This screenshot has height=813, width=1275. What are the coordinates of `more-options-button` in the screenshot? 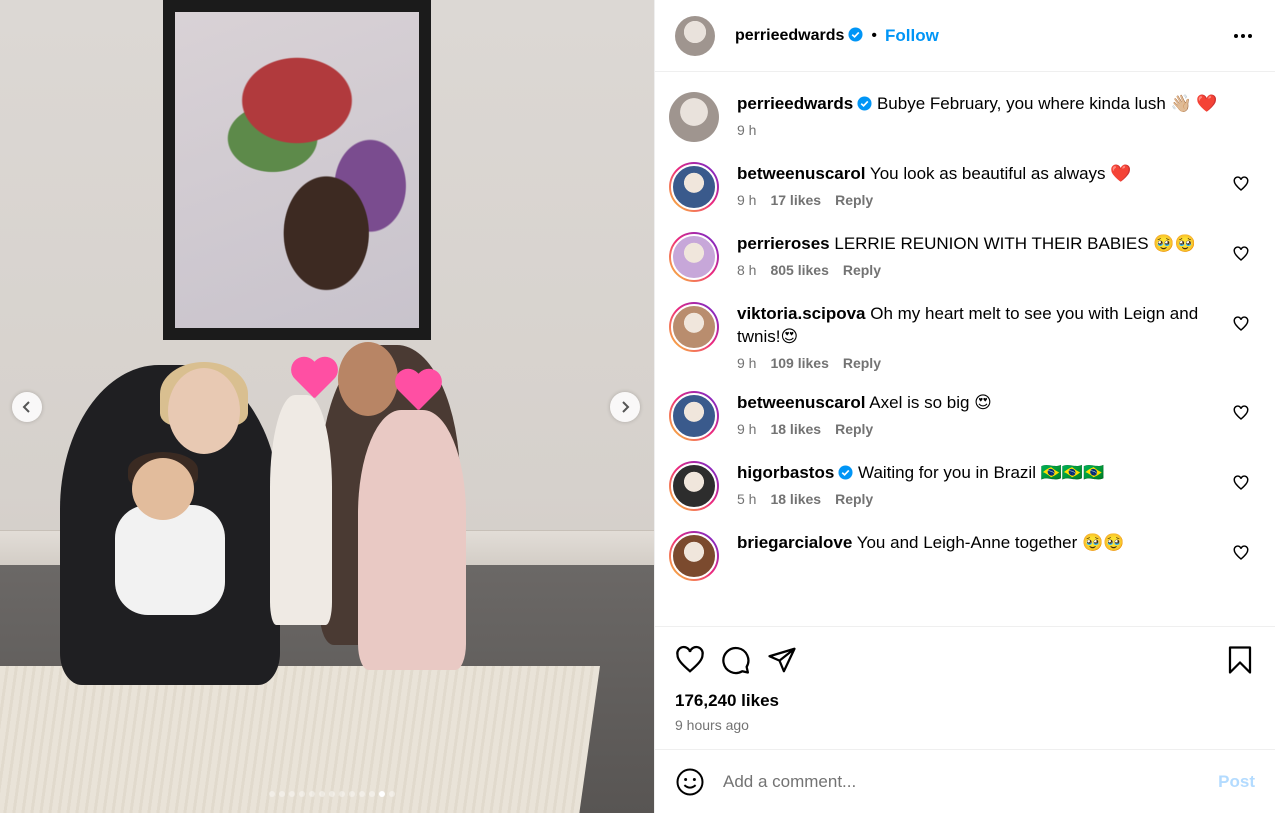 It's located at (1243, 36).